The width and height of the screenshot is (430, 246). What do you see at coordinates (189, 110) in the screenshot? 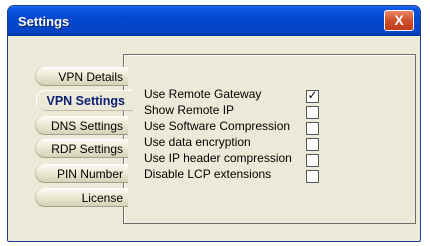
I see `option-show-remote-ip-label: Show Remote IP` at bounding box center [189, 110].